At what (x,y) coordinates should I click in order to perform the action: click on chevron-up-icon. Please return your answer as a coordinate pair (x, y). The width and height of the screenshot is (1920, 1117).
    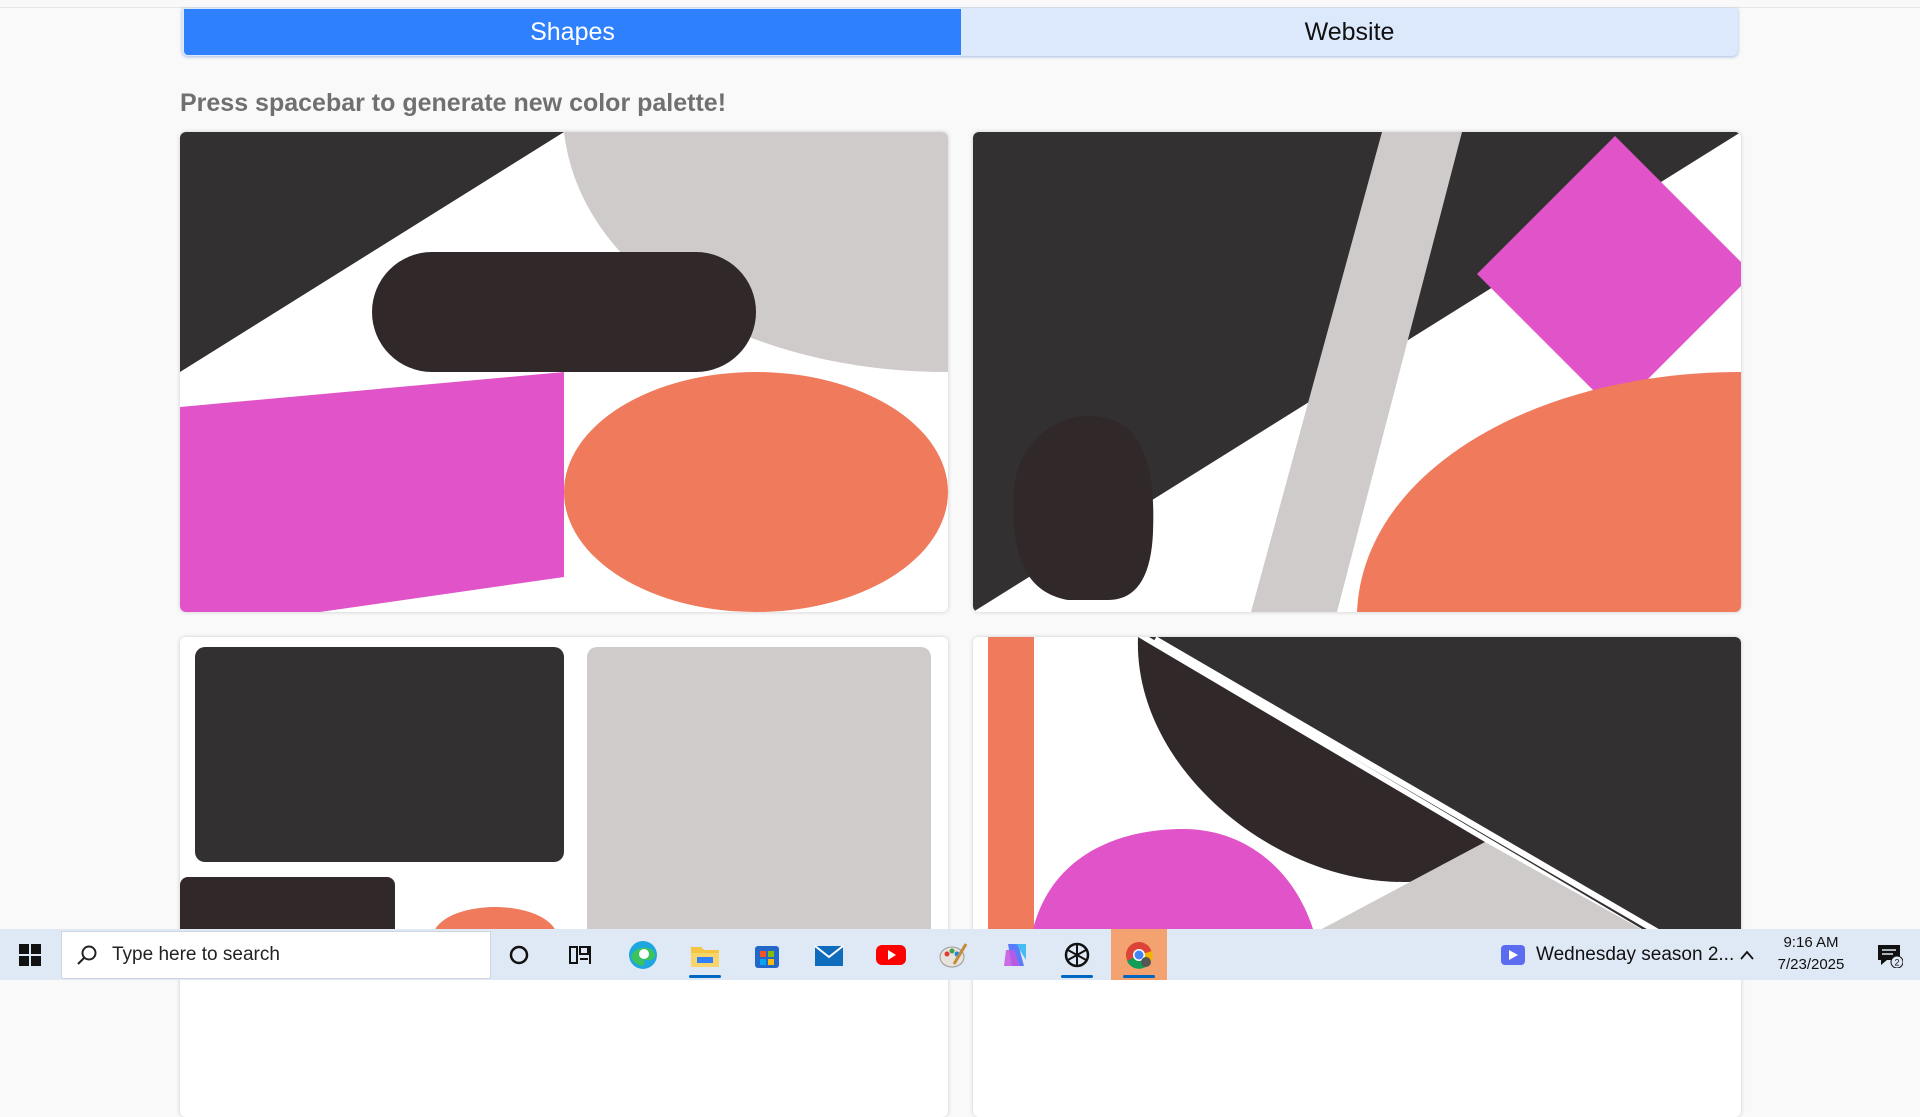
    Looking at the image, I should click on (1747, 955).